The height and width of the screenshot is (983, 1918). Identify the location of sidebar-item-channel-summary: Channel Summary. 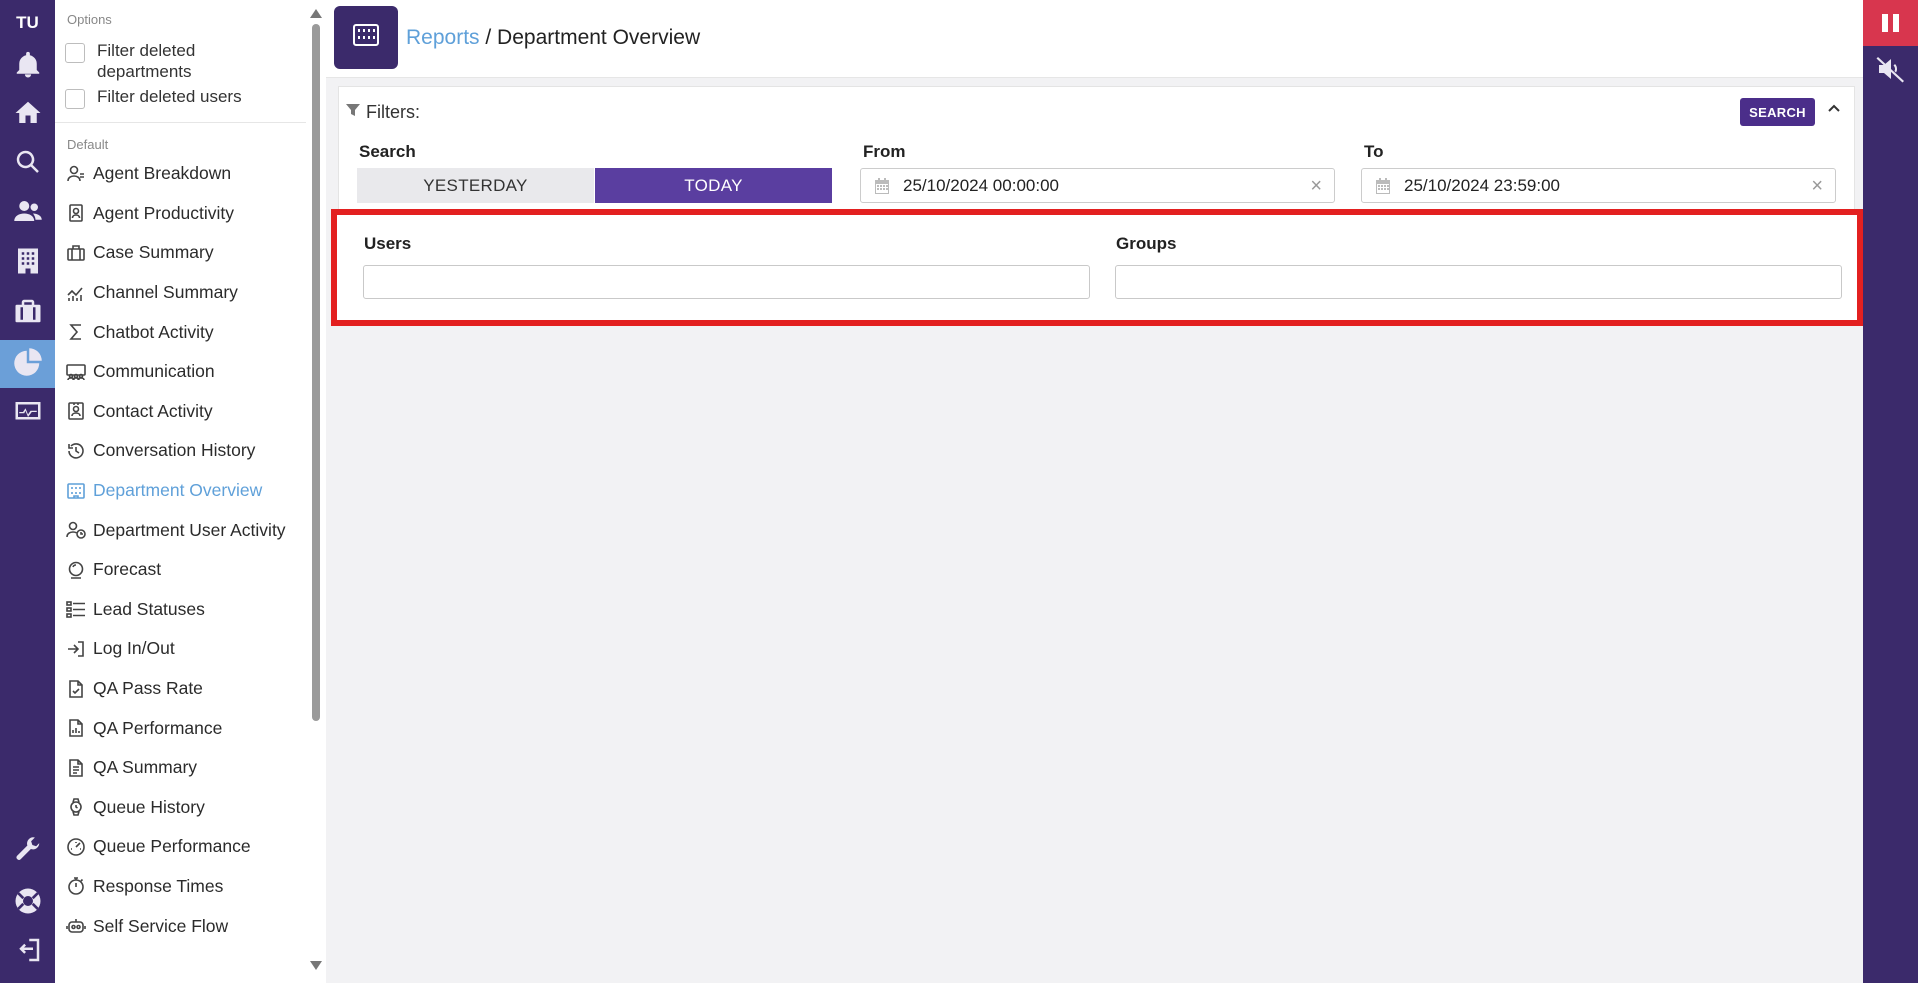
(190, 293).